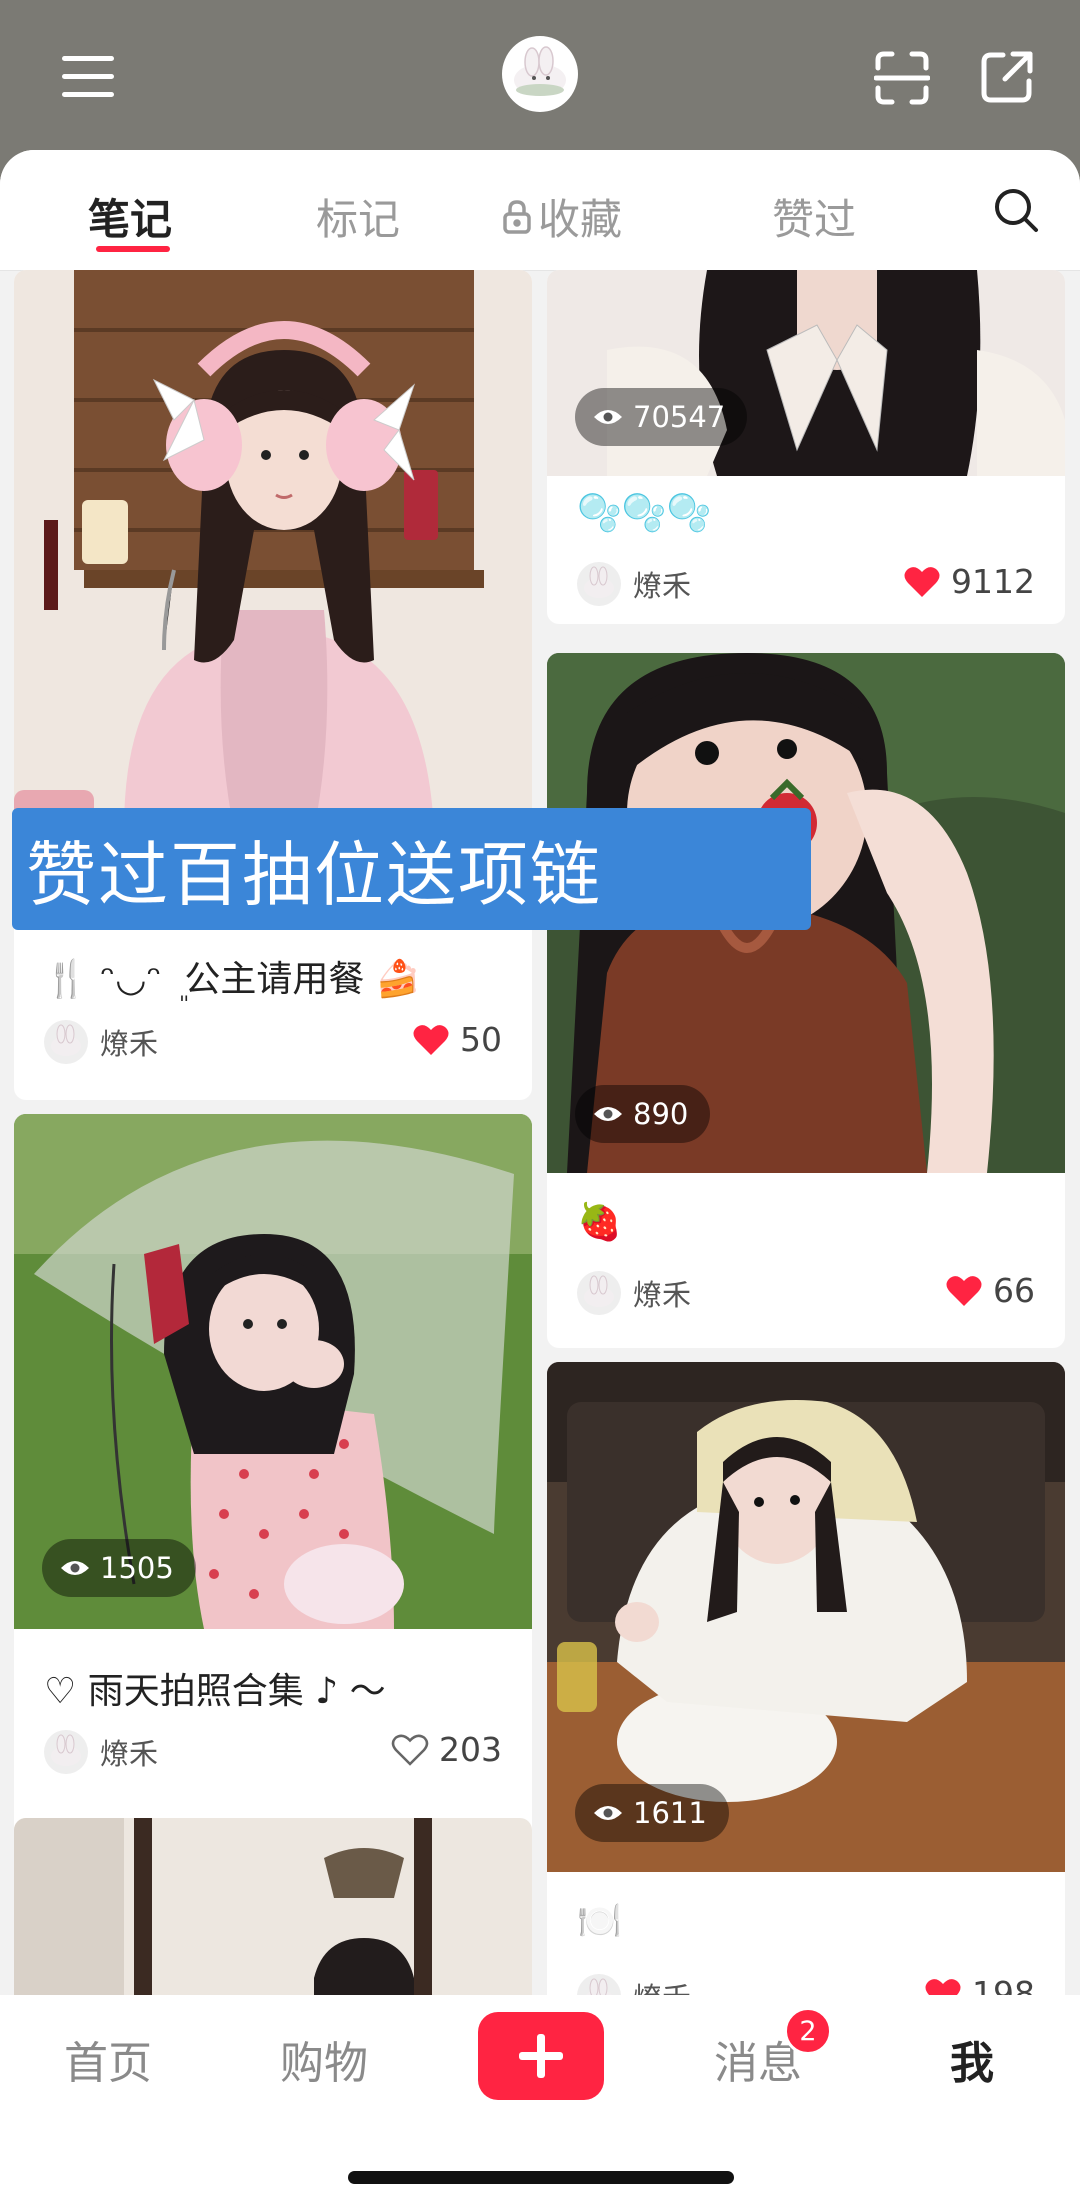  I want to click on like-count: 203, so click(446, 1749).